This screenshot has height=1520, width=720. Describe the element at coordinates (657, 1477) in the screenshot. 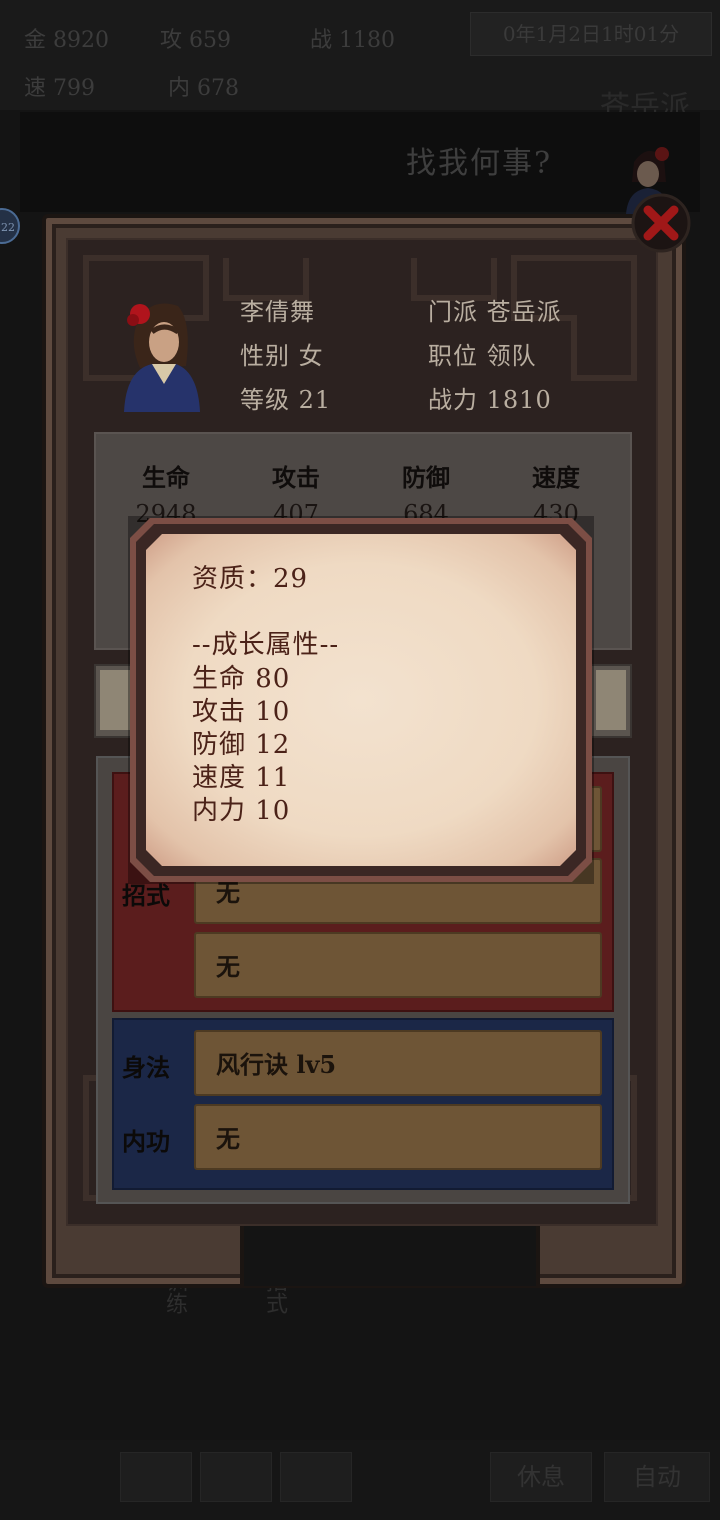

I see `auto-button: 自动` at that location.